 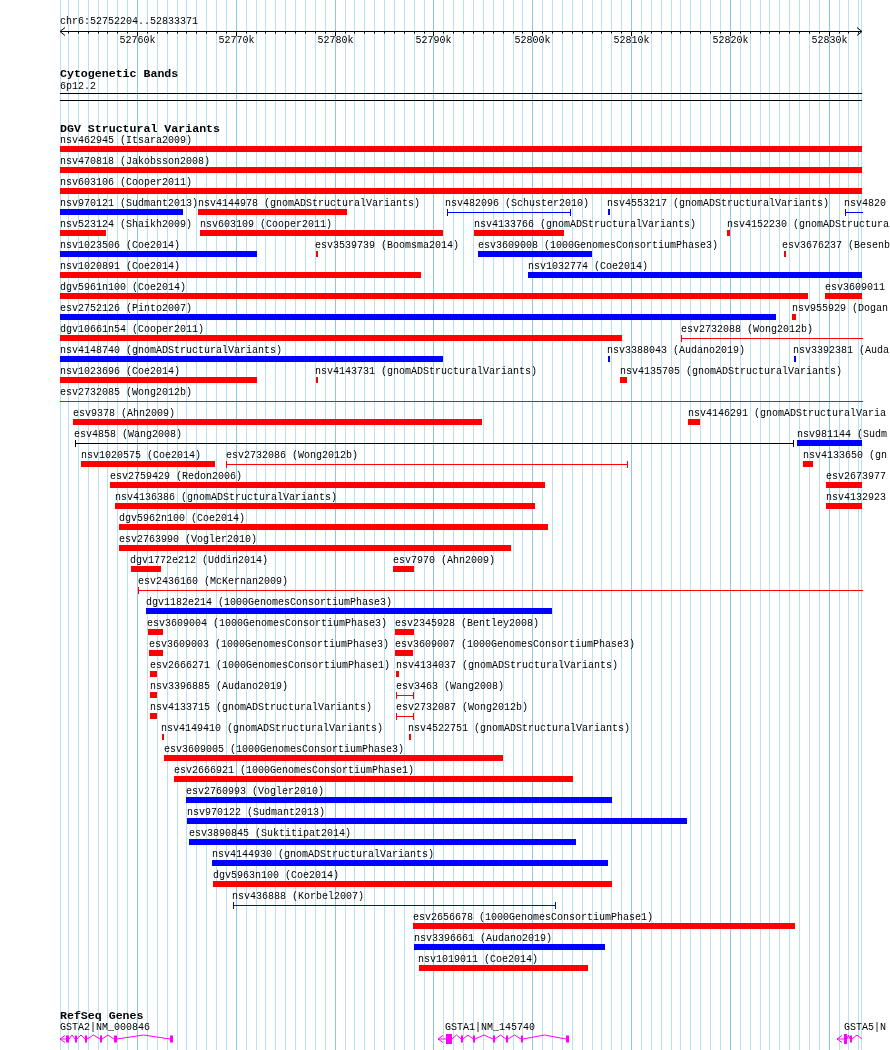 What do you see at coordinates (176, 476) in the screenshot?
I see `variant-label: esv2759429 (Redon2006)` at bounding box center [176, 476].